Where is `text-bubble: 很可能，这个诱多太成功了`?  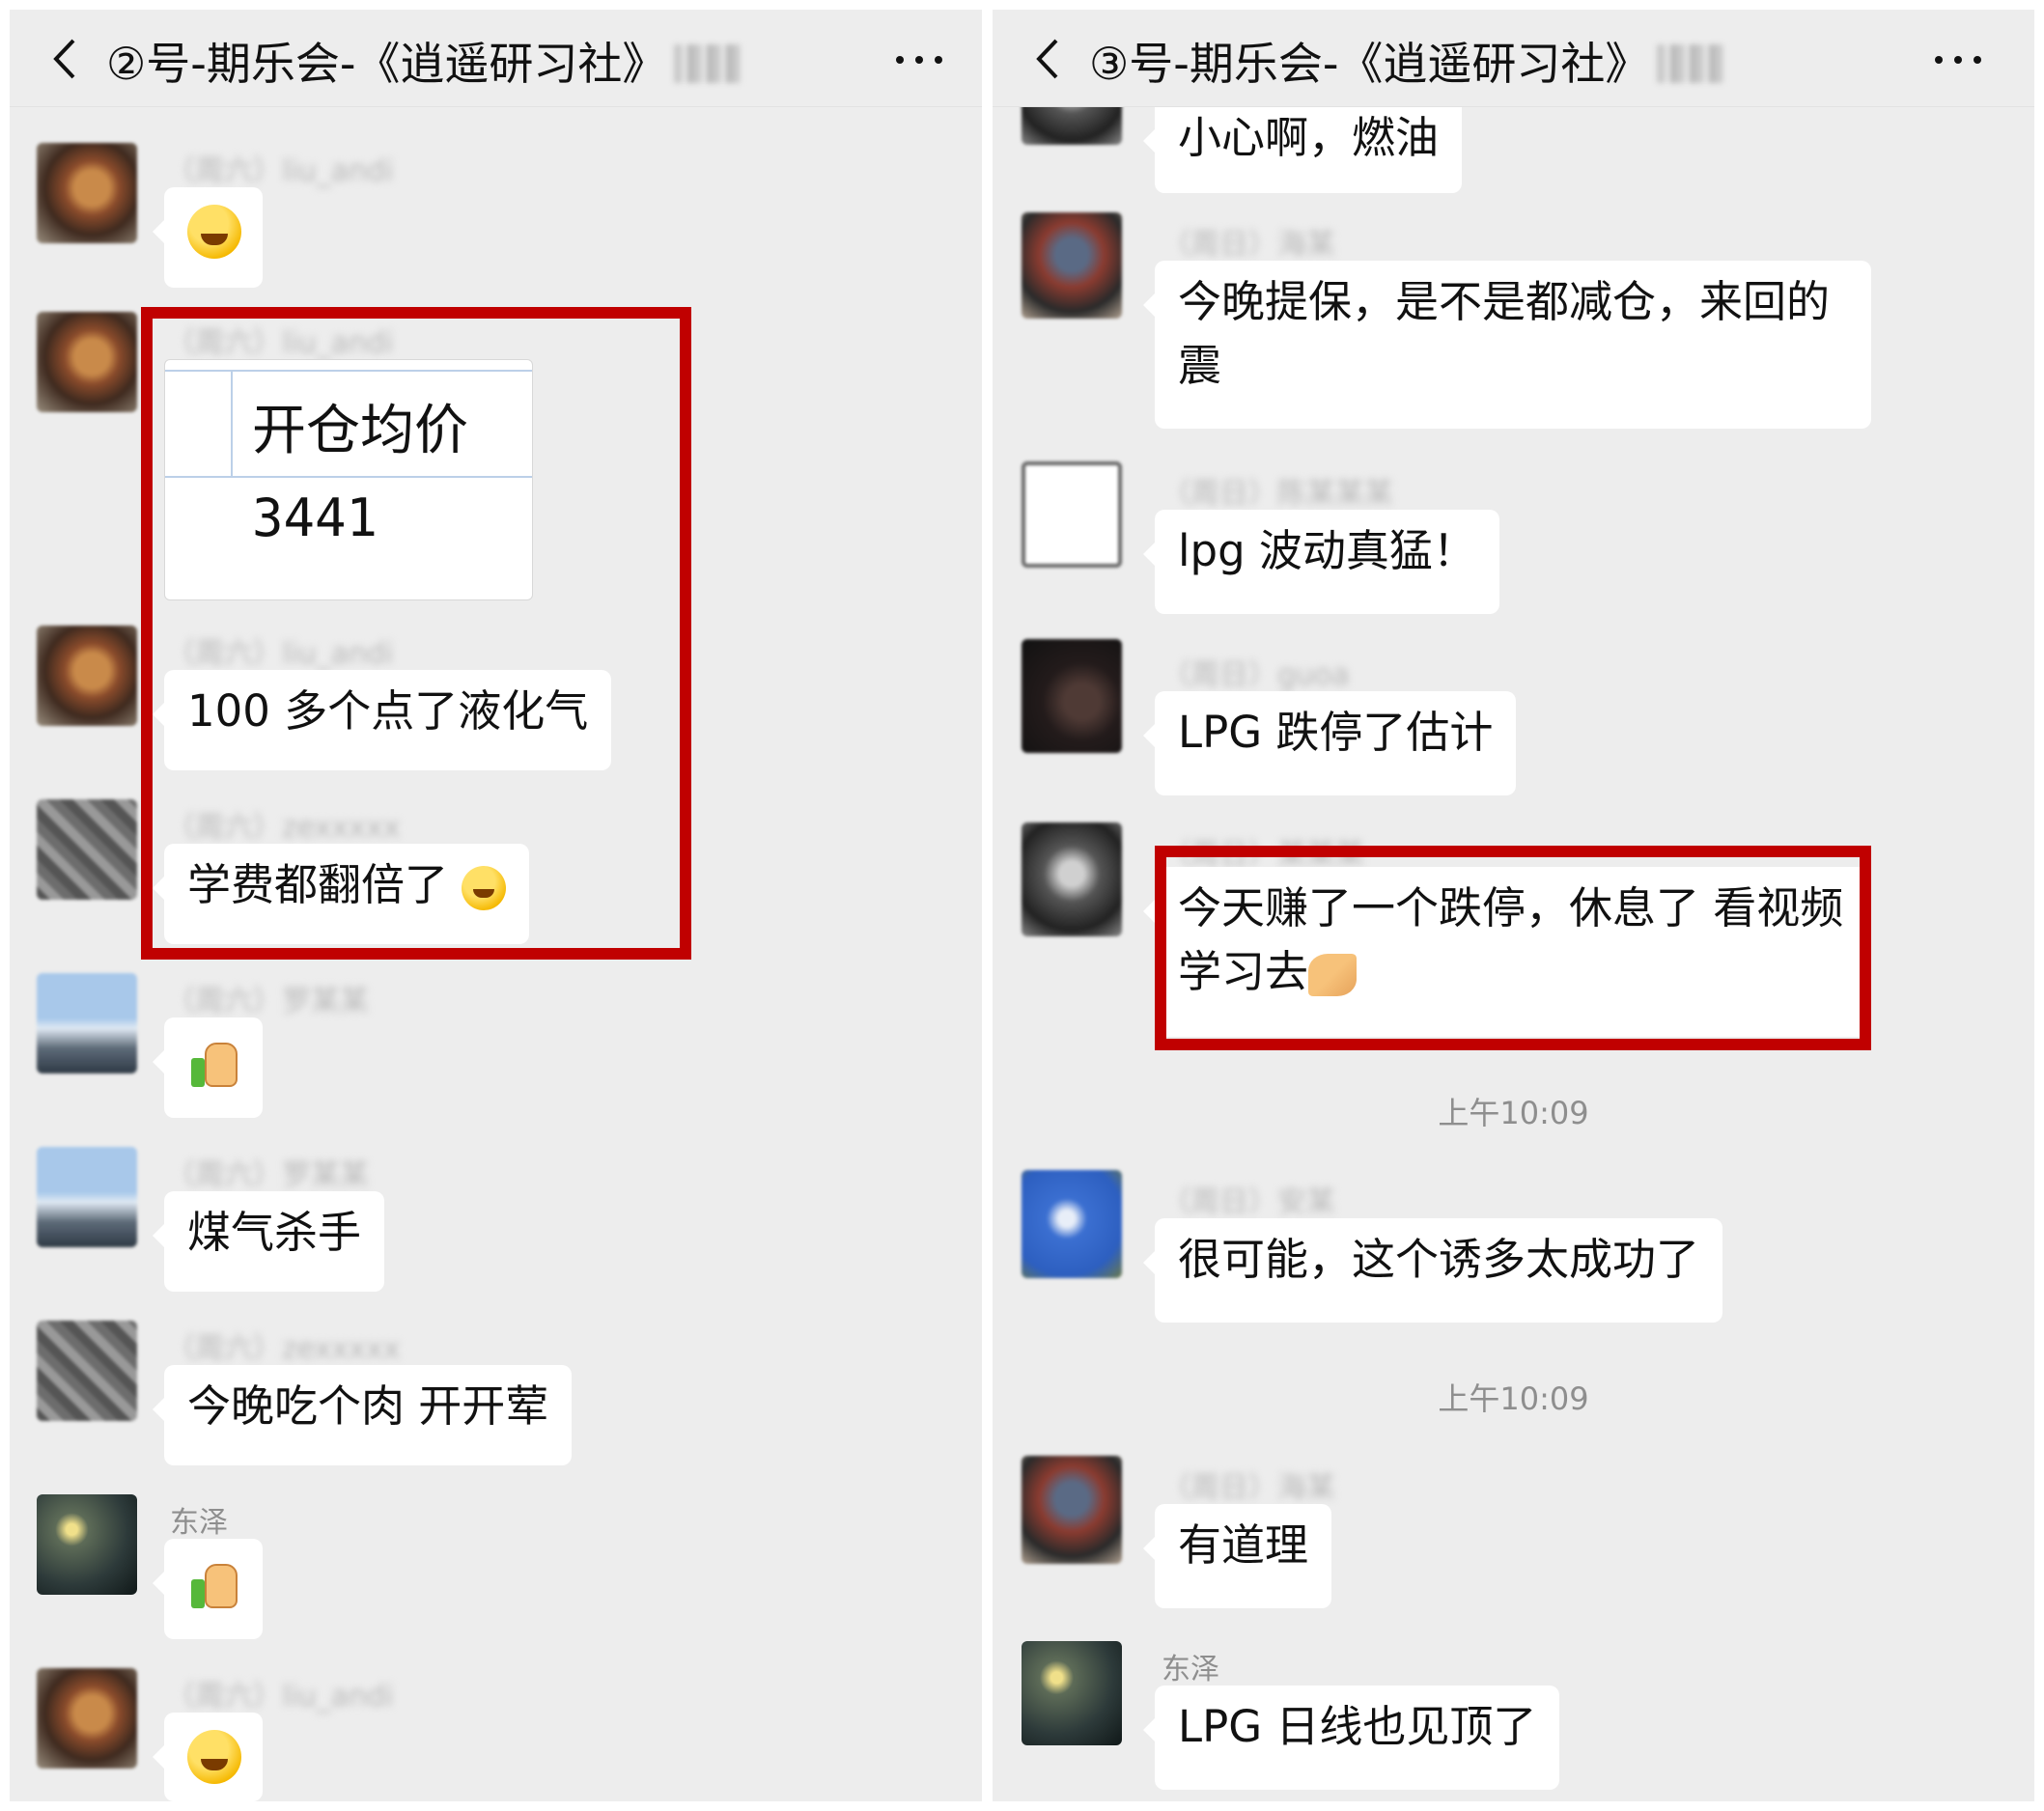
text-bubble: 很可能，这个诱多太成功了 is located at coordinates (1433, 1270).